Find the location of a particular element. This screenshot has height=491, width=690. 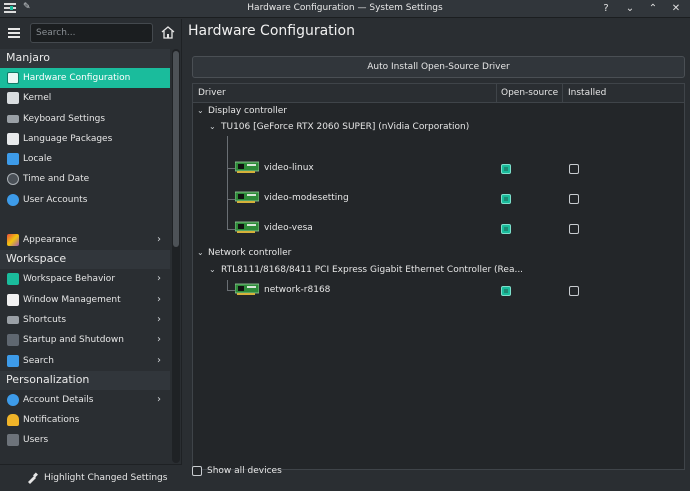

section-personalization: Personalization is located at coordinates (85, 380).